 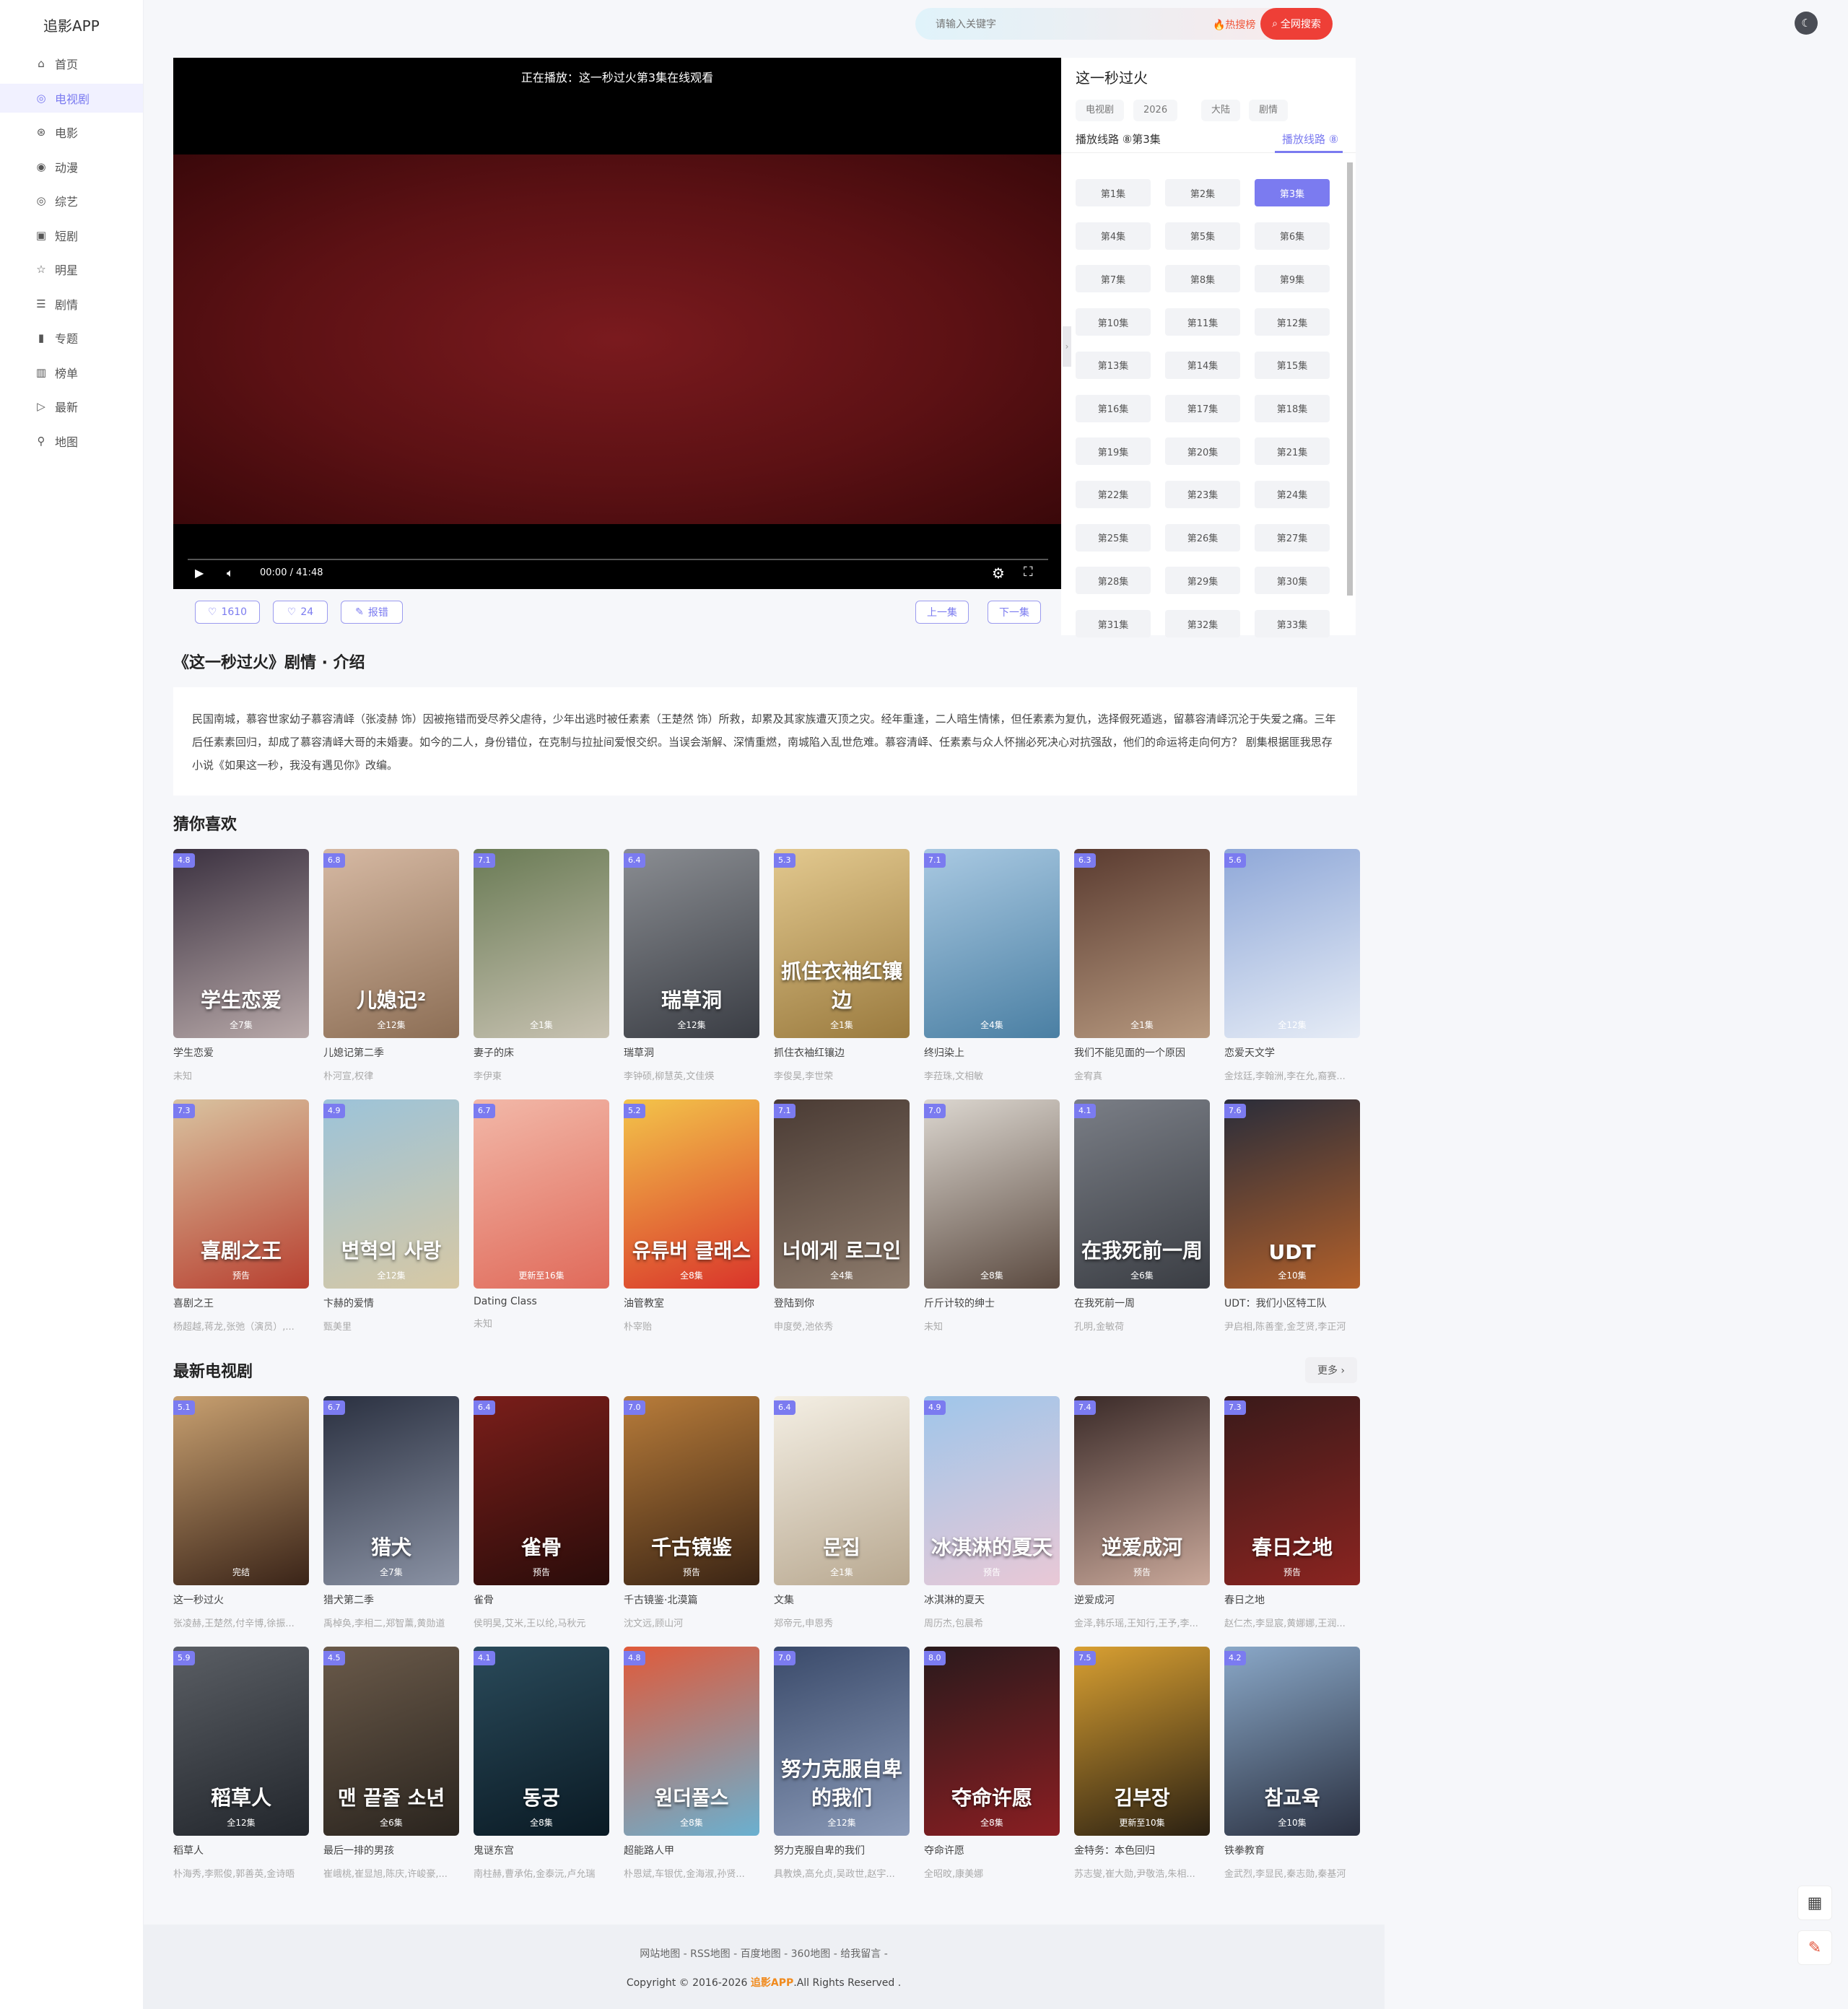 What do you see at coordinates (992, 1600) in the screenshot?
I see `card-title: 冰淇淋的夏天` at bounding box center [992, 1600].